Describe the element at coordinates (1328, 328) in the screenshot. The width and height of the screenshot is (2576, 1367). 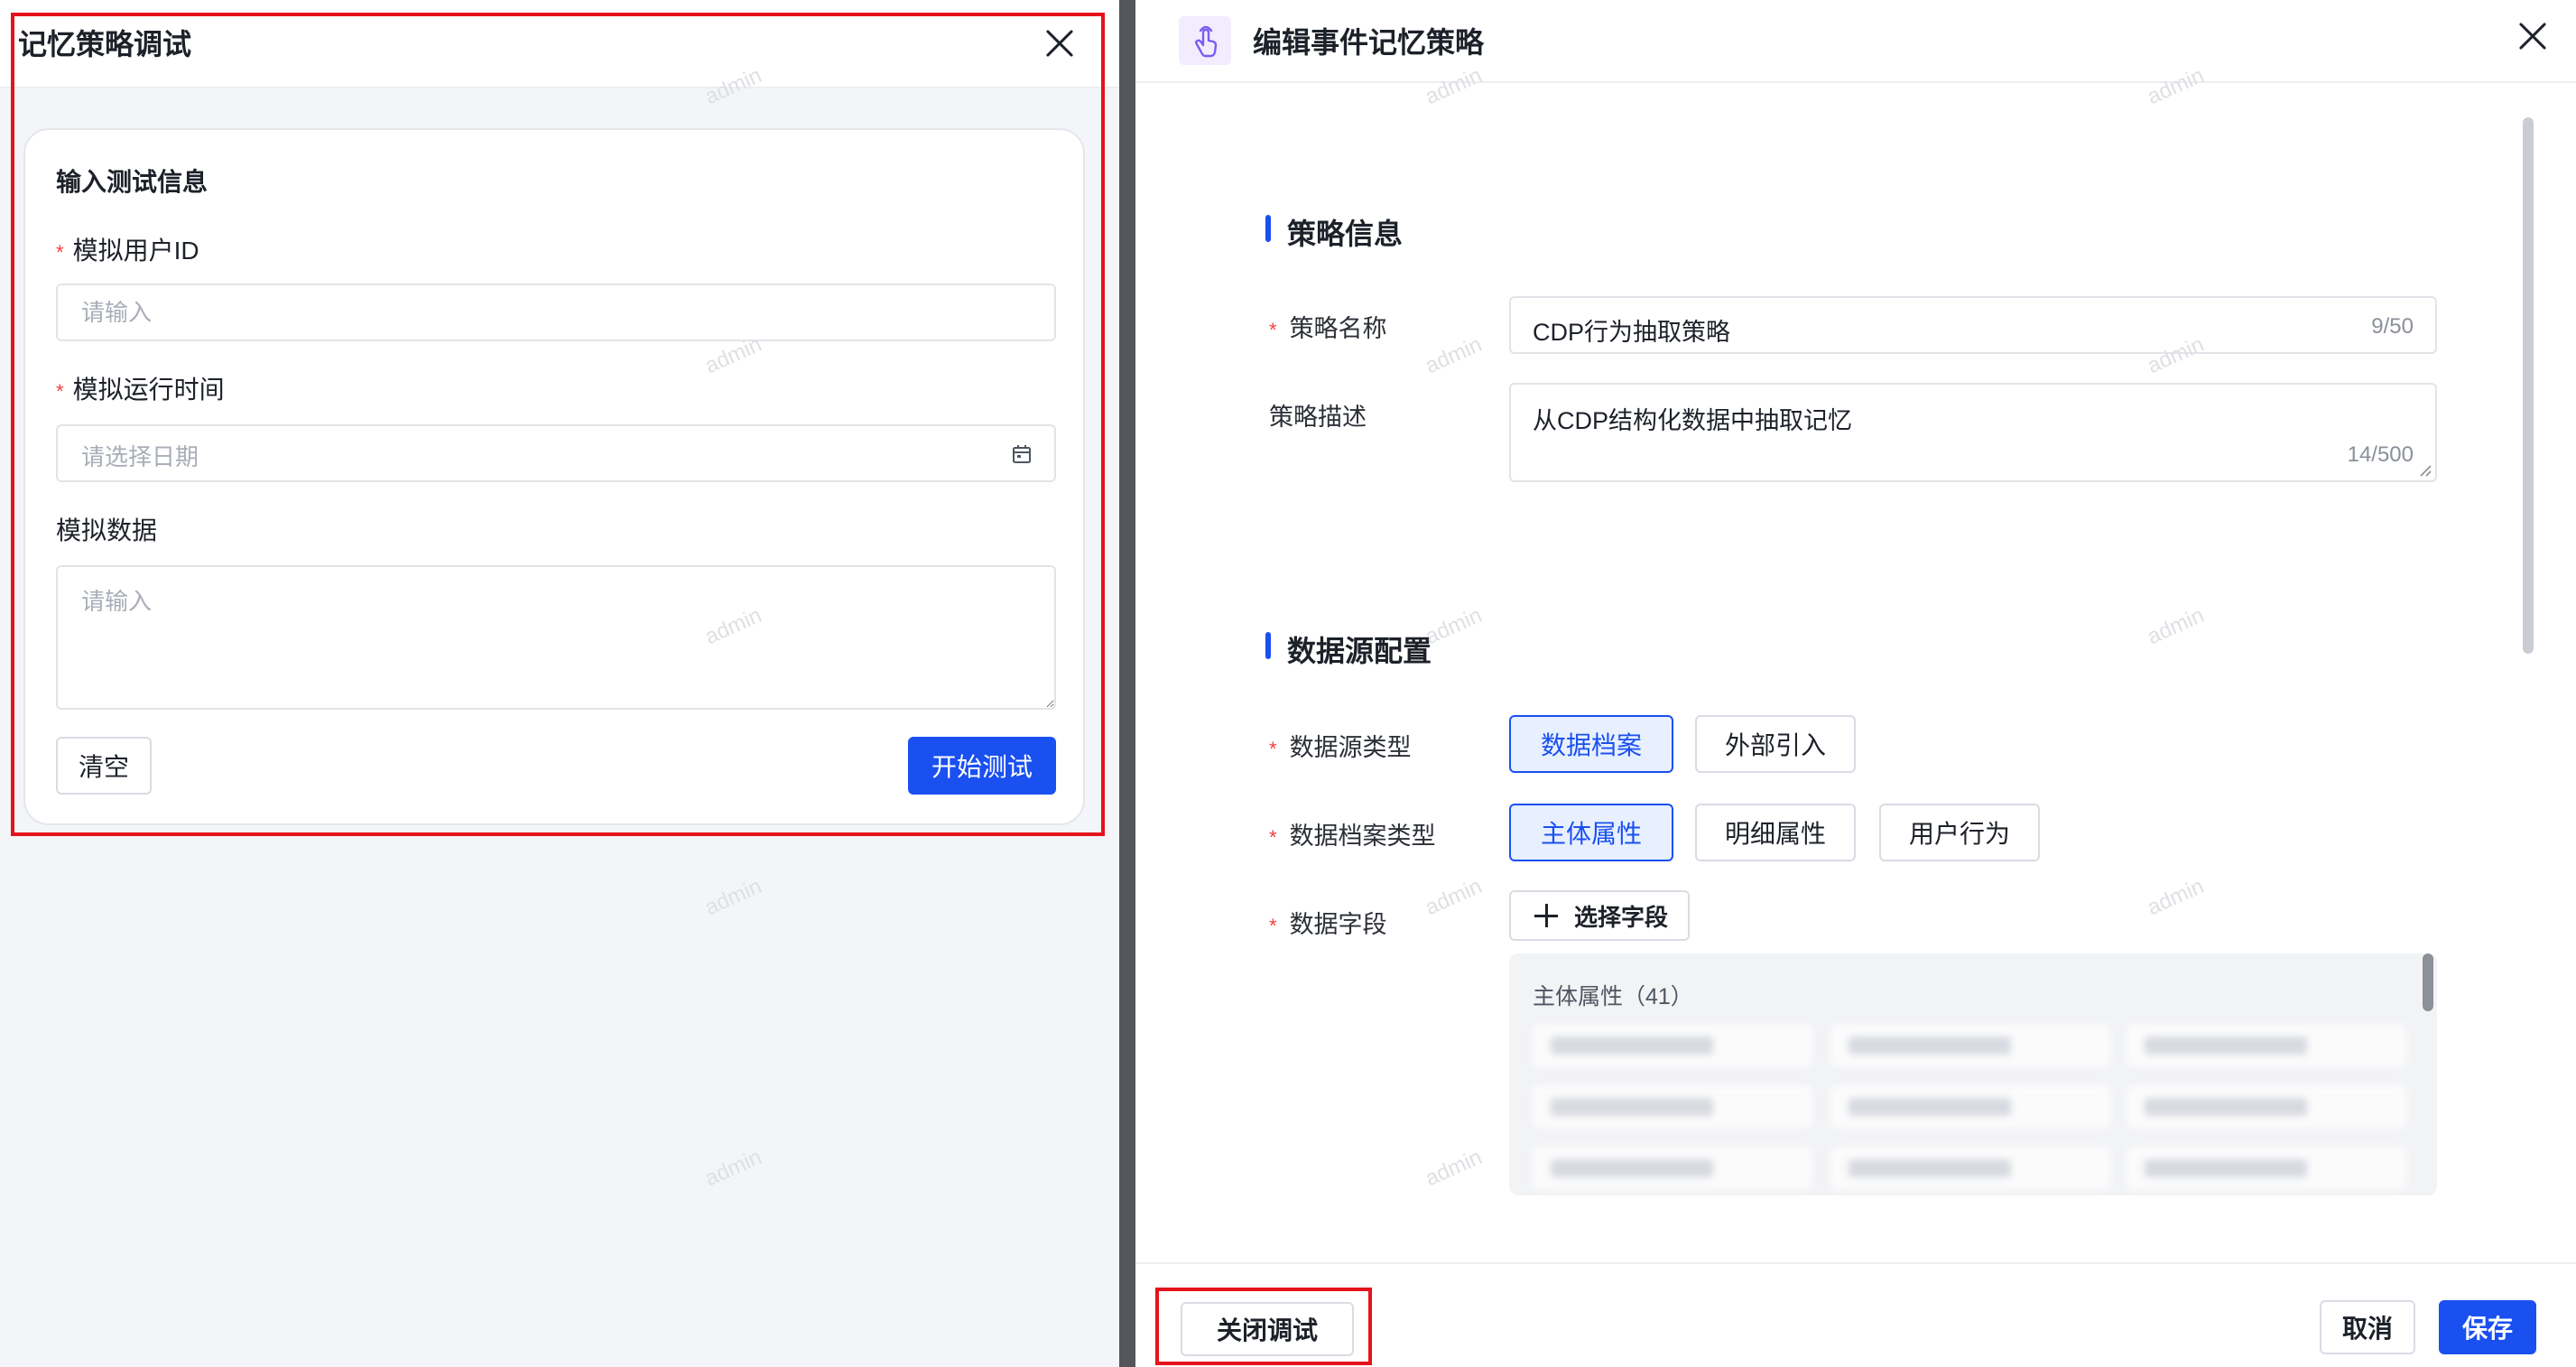
I see `strategy-name-label: * 策略名称` at that location.